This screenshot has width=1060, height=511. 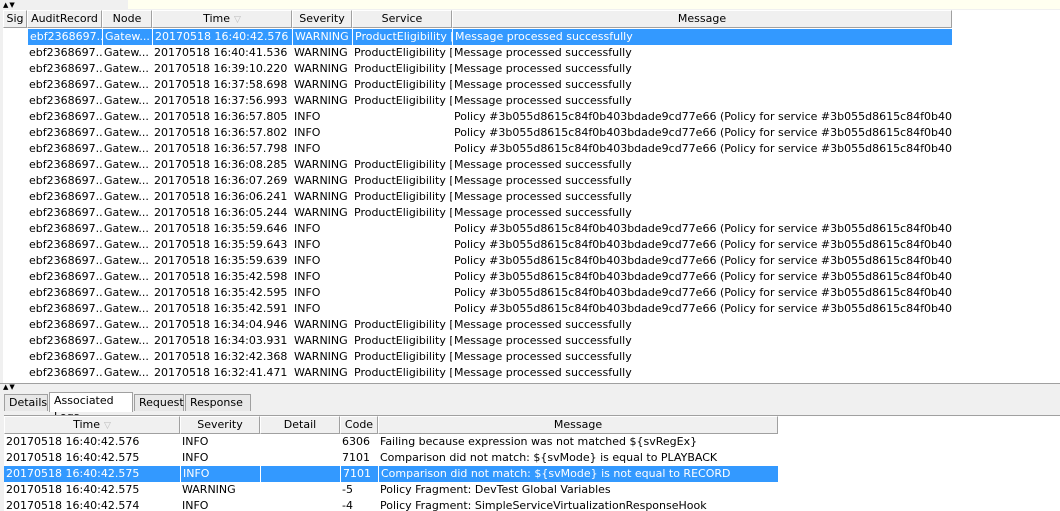 I want to click on column-header-service: Service, so click(x=402, y=19).